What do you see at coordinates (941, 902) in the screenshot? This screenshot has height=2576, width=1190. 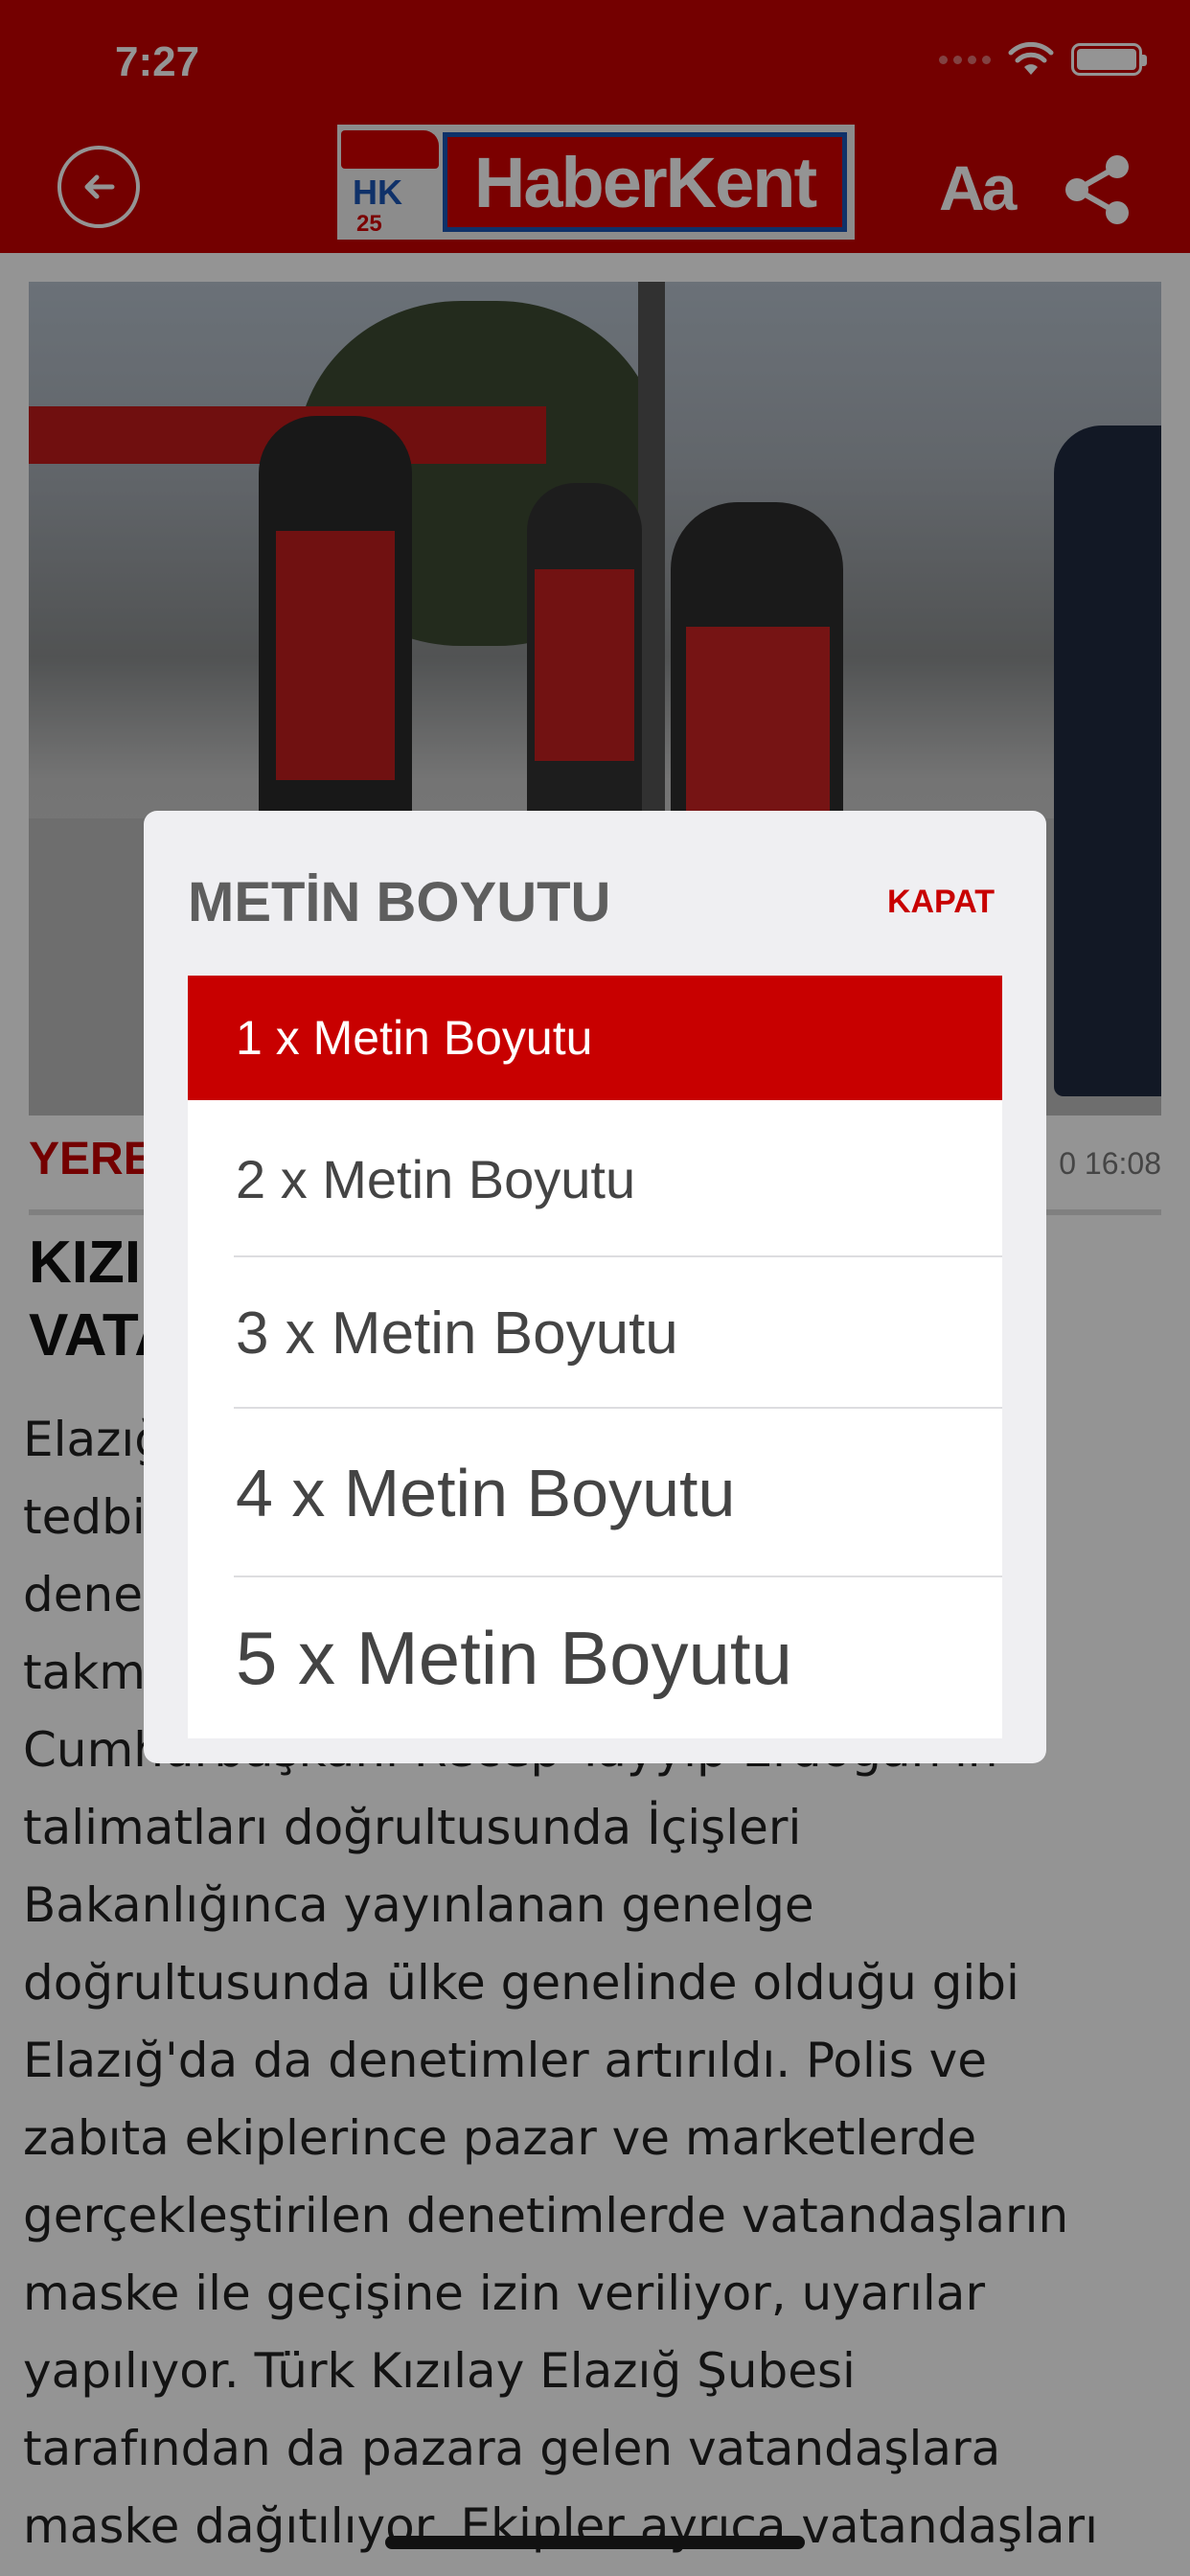 I see `close-button: KAPAT` at bounding box center [941, 902].